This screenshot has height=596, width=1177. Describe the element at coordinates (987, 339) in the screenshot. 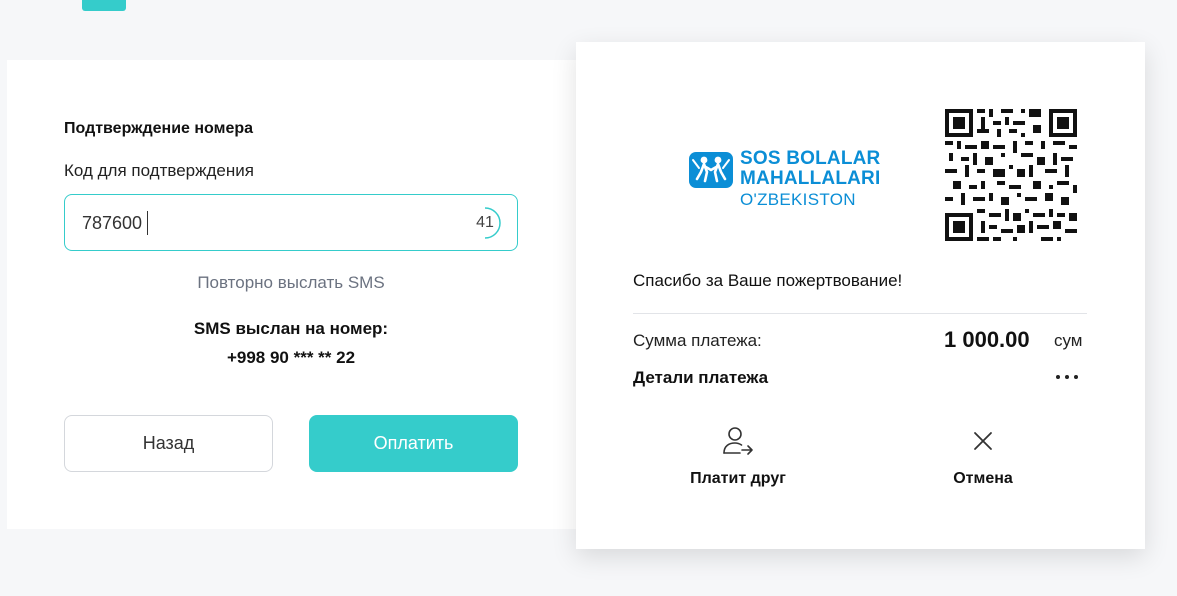

I see `sum-value: 1 000.00` at that location.